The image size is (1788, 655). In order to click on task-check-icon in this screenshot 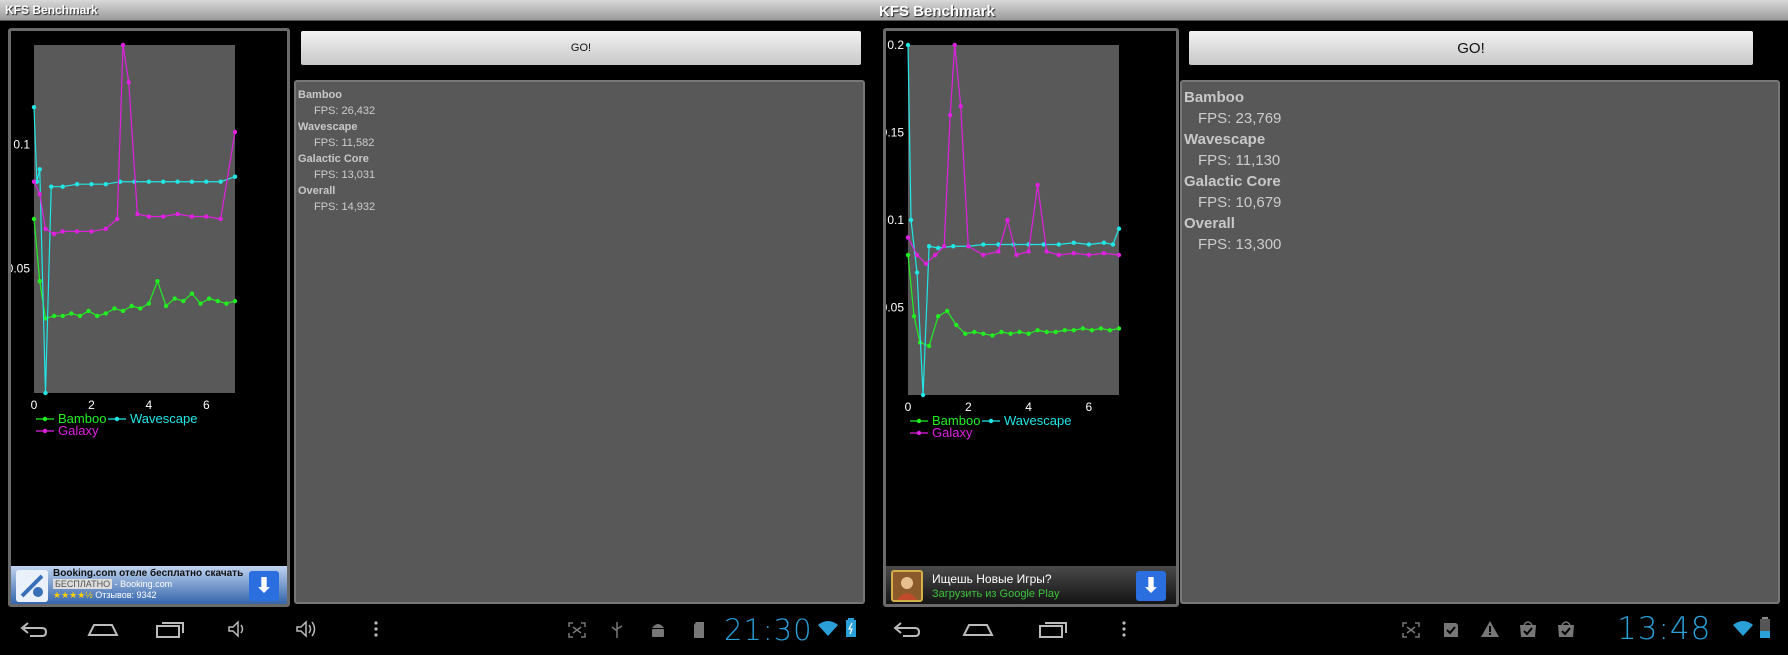, I will do `click(1451, 632)`.